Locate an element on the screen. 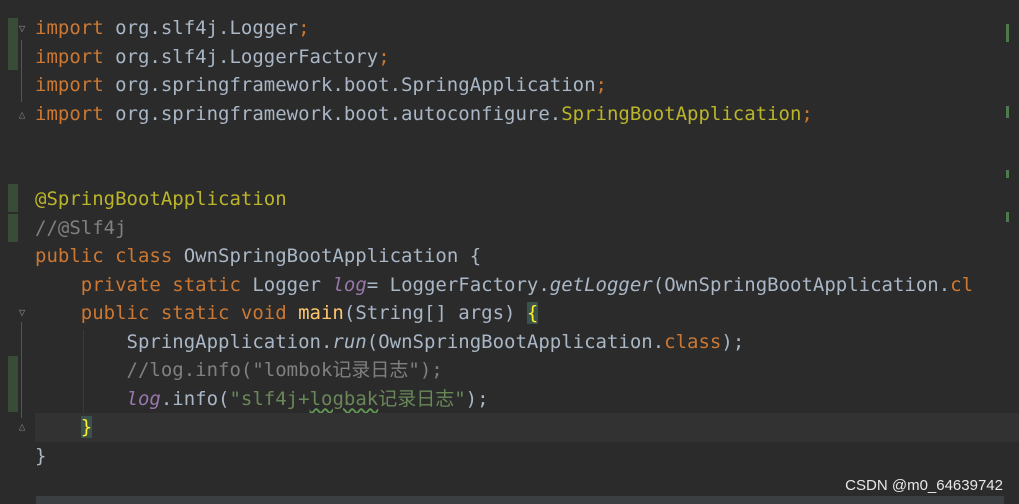 The image size is (1019, 504). code-token: (String[] args) is located at coordinates (435, 313).